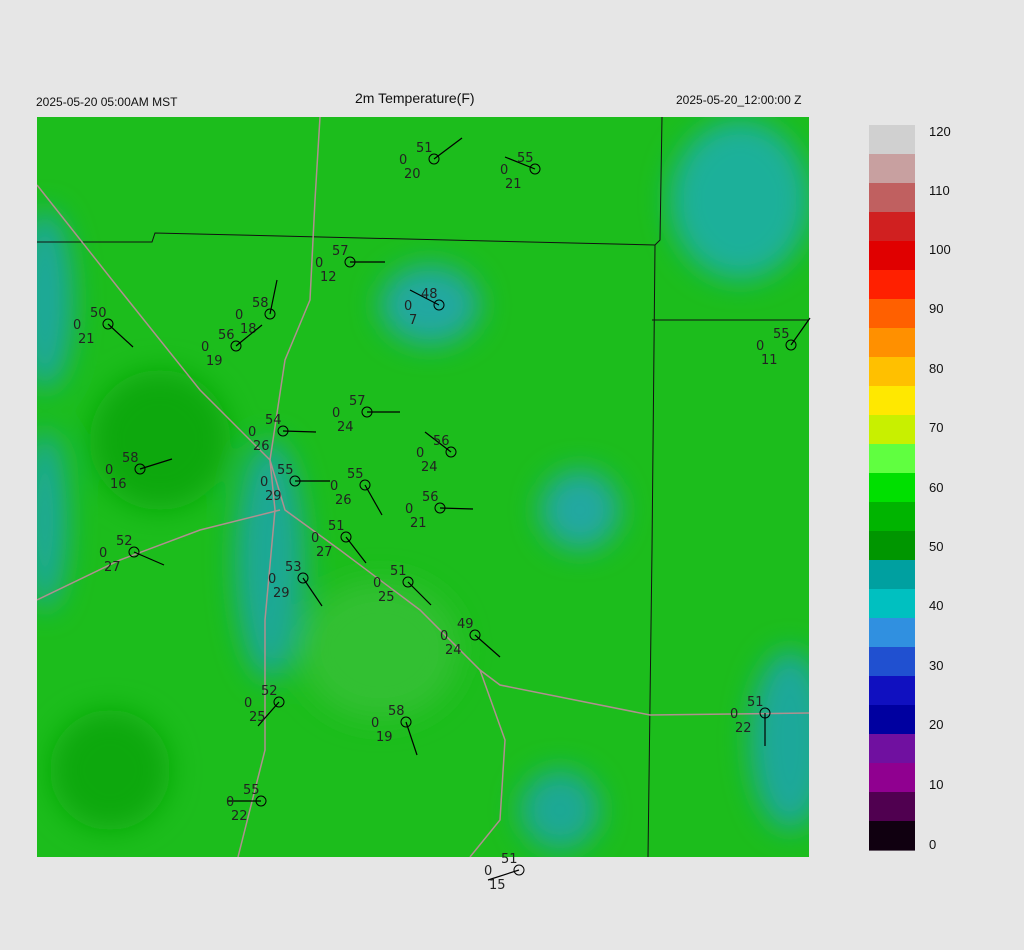 The height and width of the screenshot is (950, 1024). Describe the element at coordinates (940, 131) in the screenshot. I see `colorbar-tick-label: 120` at that location.